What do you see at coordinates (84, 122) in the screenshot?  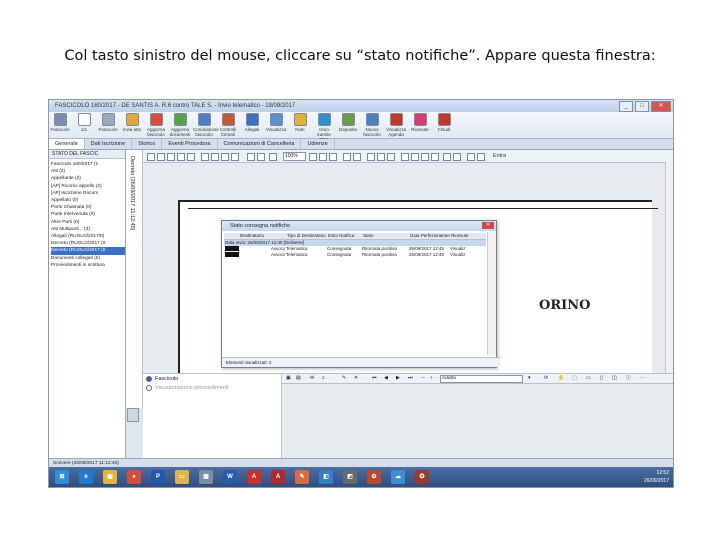 I see `ribbon-button: 1/1` at bounding box center [84, 122].